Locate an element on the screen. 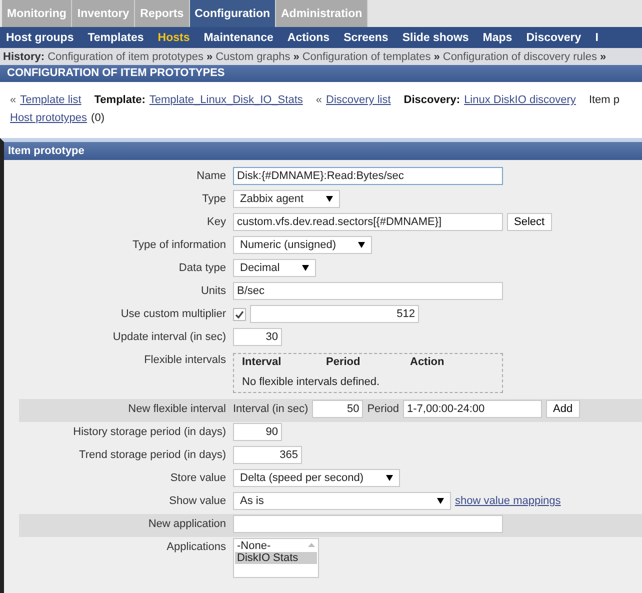  field-label: Trend storage period (in days) is located at coordinates (152, 455).